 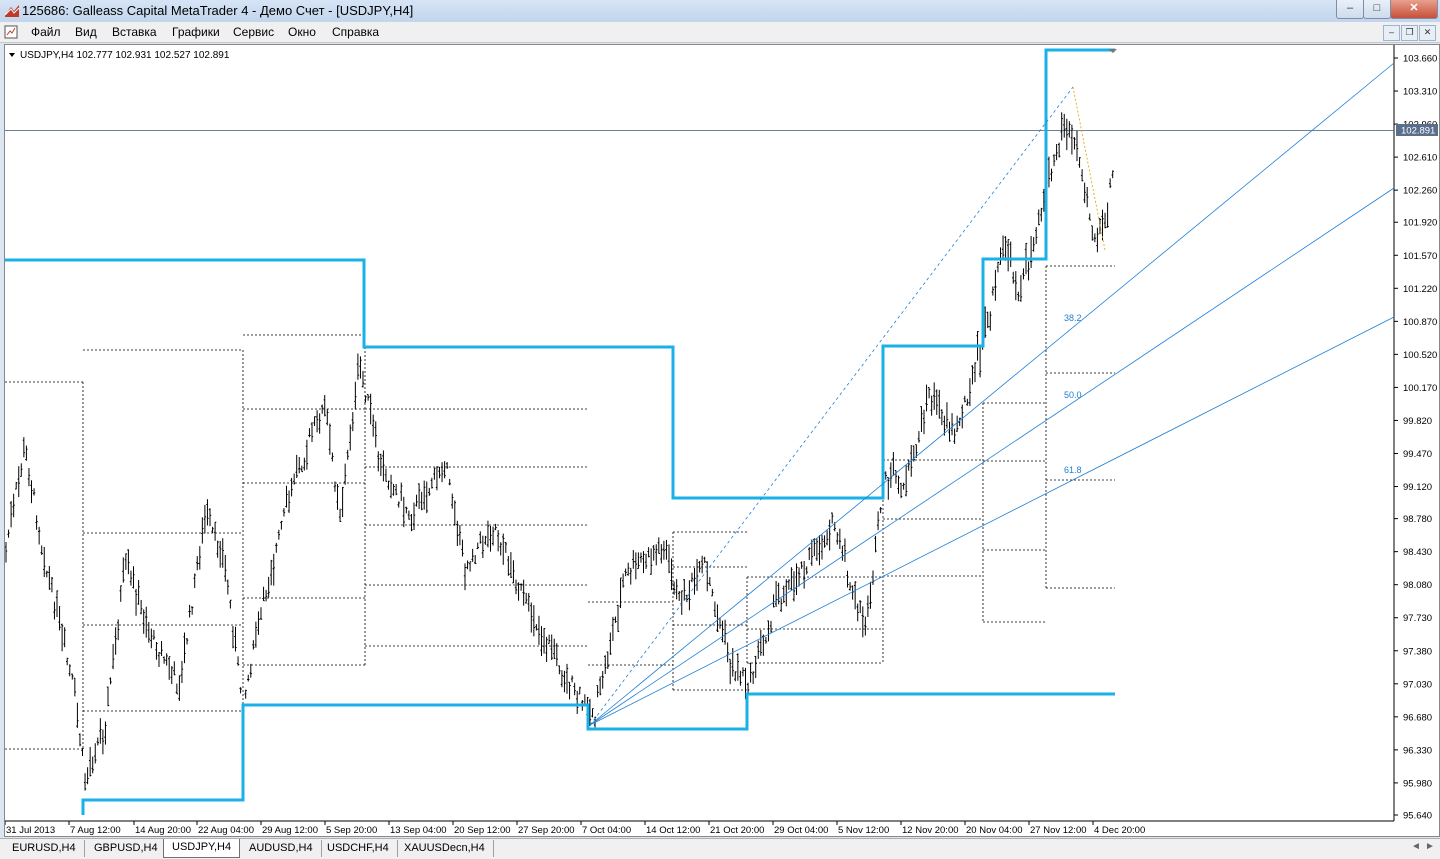 What do you see at coordinates (253, 32) in the screenshot?
I see `menu-tools: Сервис` at bounding box center [253, 32].